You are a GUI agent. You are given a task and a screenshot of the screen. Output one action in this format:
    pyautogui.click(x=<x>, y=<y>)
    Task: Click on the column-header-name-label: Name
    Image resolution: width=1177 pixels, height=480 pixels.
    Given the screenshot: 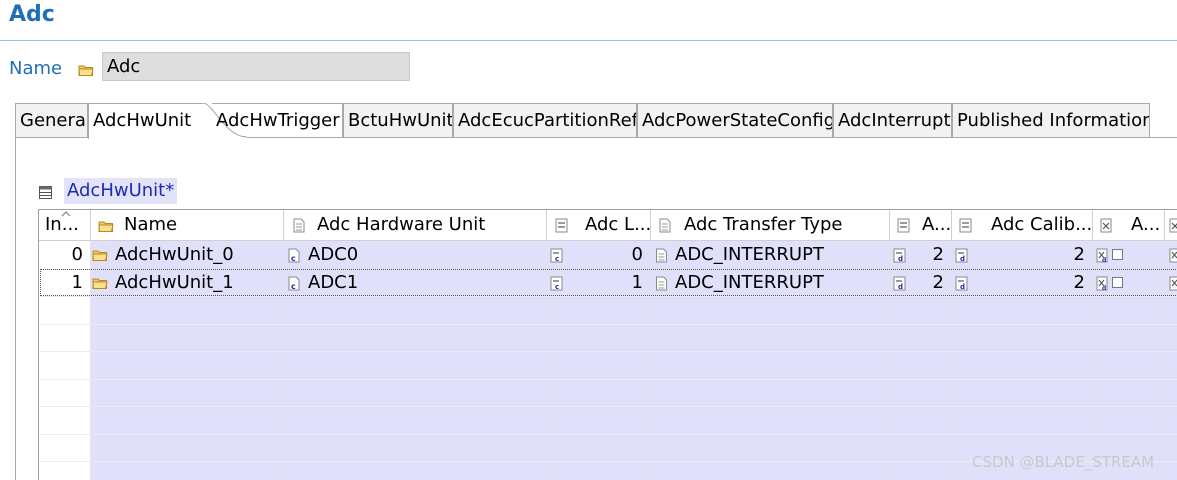 What is the action you would take?
    pyautogui.click(x=151, y=224)
    